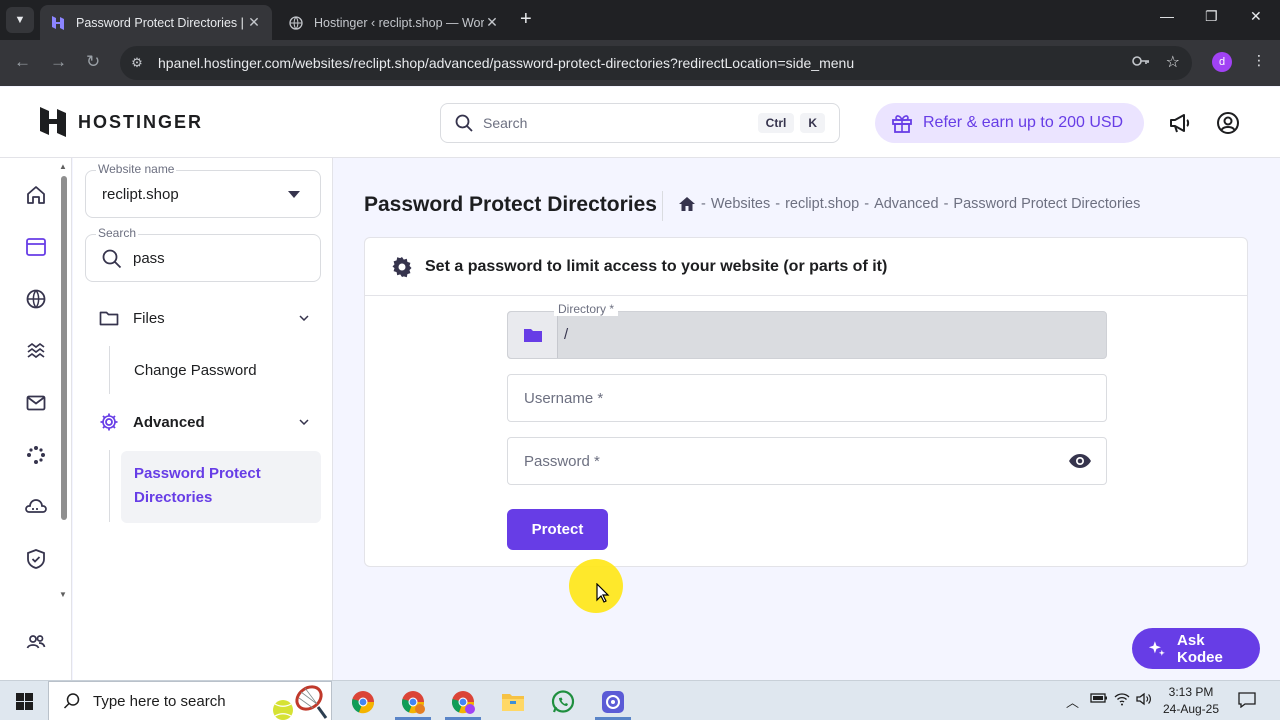 This screenshot has width=1280, height=720. What do you see at coordinates (822, 204) in the screenshot?
I see `breadcrumb-site: reclipt.shop` at bounding box center [822, 204].